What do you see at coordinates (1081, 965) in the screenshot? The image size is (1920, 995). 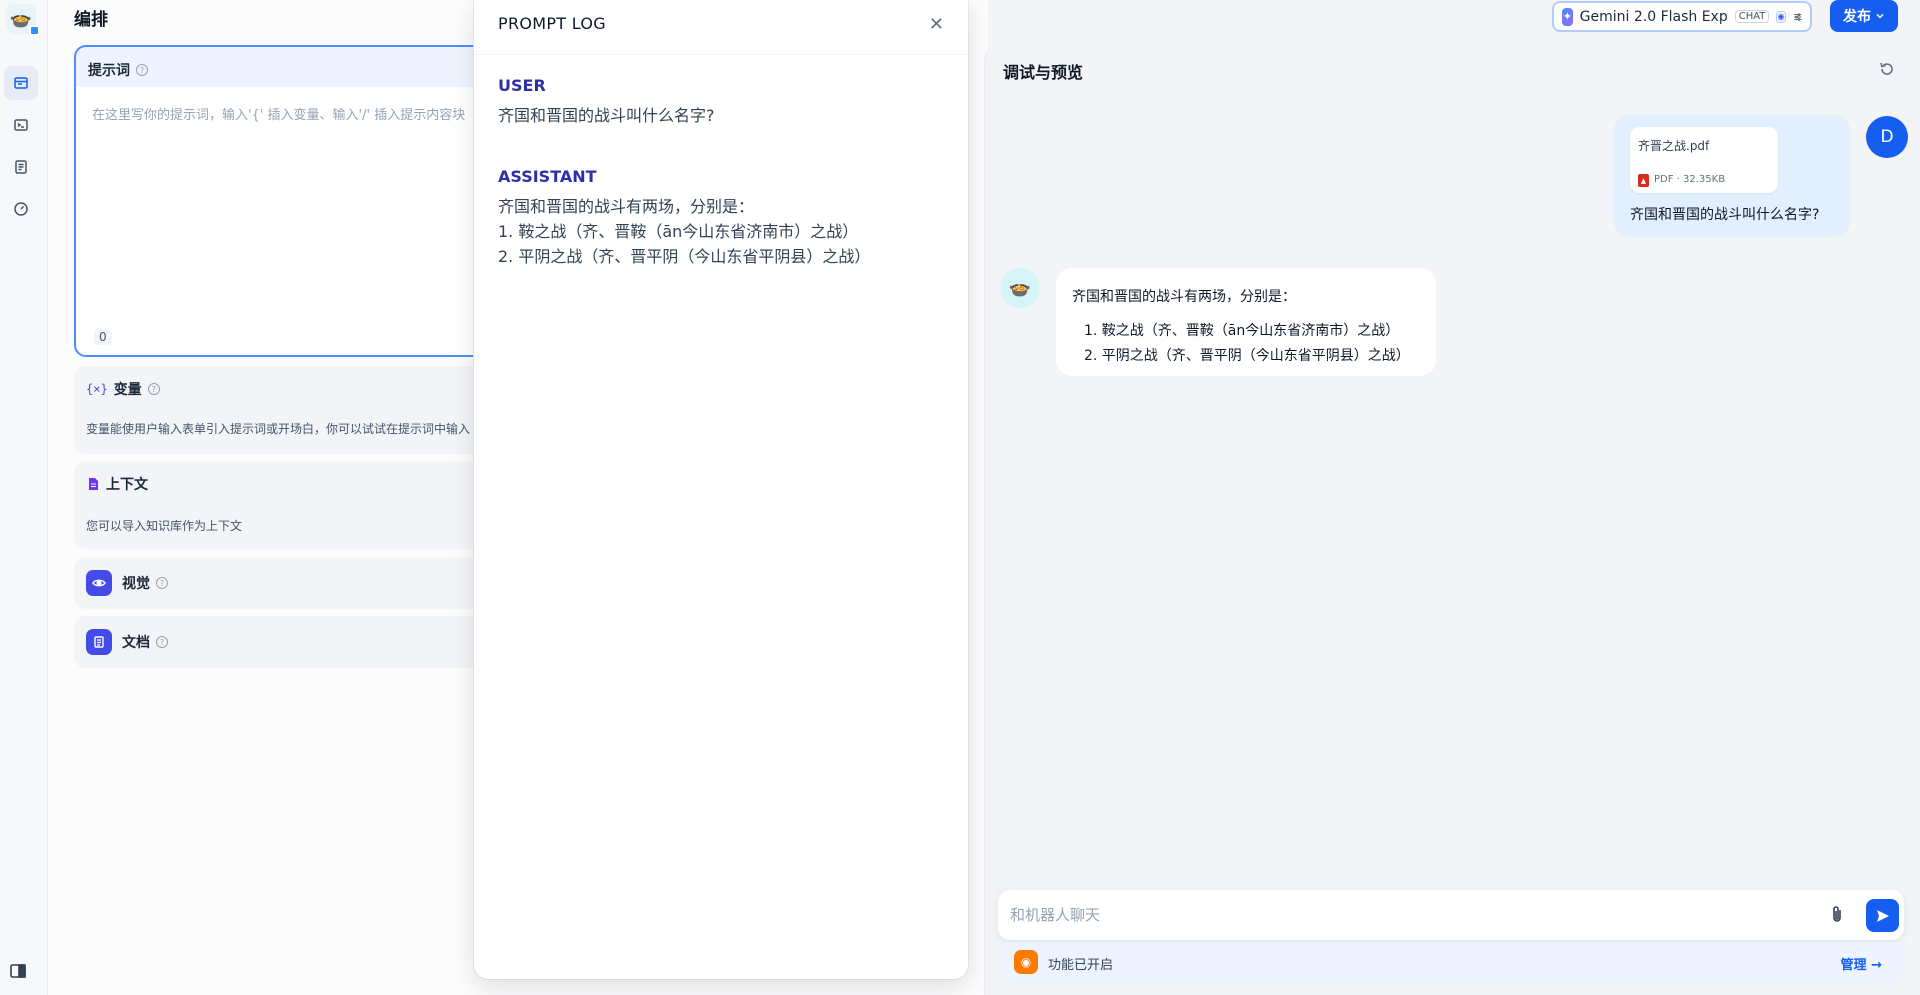 I see `feature-status-text: 功能已开启` at bounding box center [1081, 965].